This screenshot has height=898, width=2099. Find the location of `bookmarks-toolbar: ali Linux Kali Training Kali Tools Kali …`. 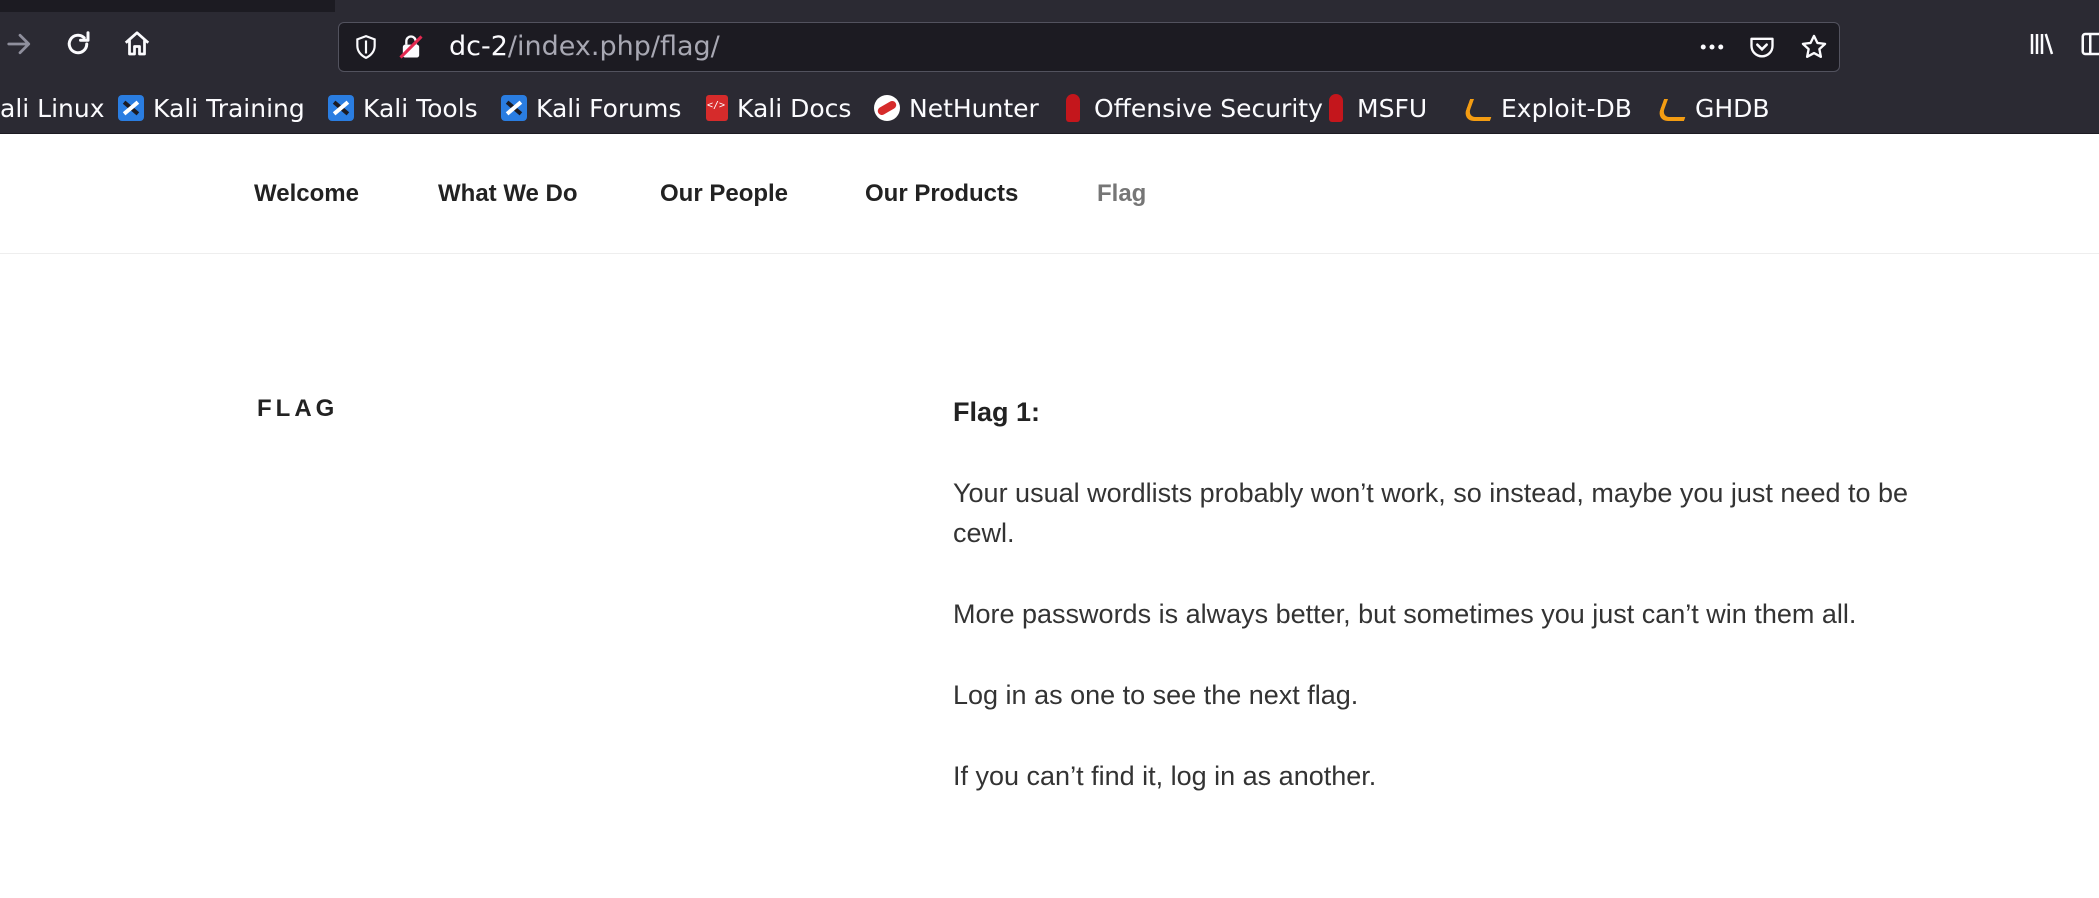

bookmarks-toolbar: ali Linux Kali Training Kali Tools Kali … is located at coordinates (1049, 108).